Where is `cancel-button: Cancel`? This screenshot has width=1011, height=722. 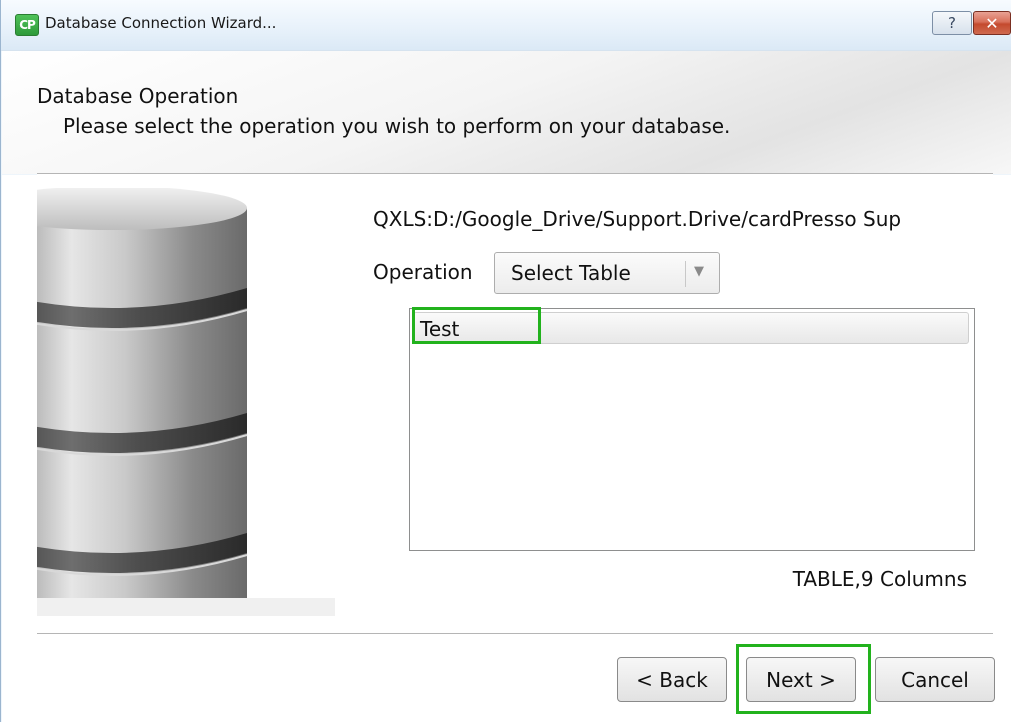 cancel-button: Cancel is located at coordinates (935, 679).